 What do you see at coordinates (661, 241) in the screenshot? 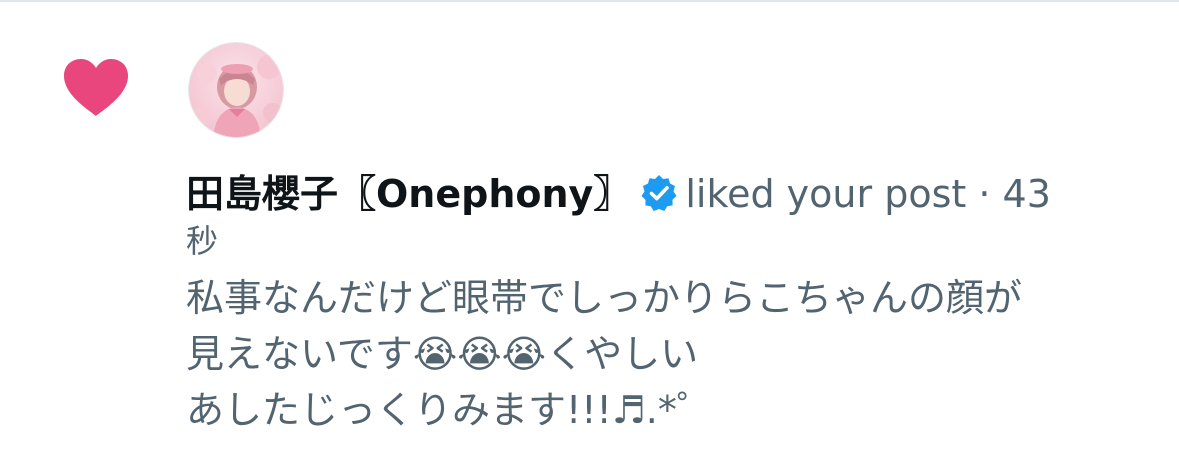
I see `time-unit-line: 秒` at bounding box center [661, 241].